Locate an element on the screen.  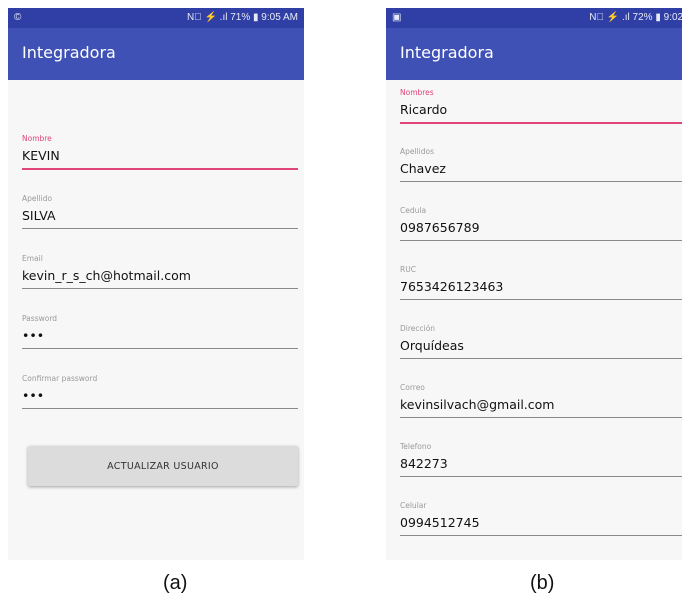
field-value: 7653426123463 is located at coordinates (452, 286).